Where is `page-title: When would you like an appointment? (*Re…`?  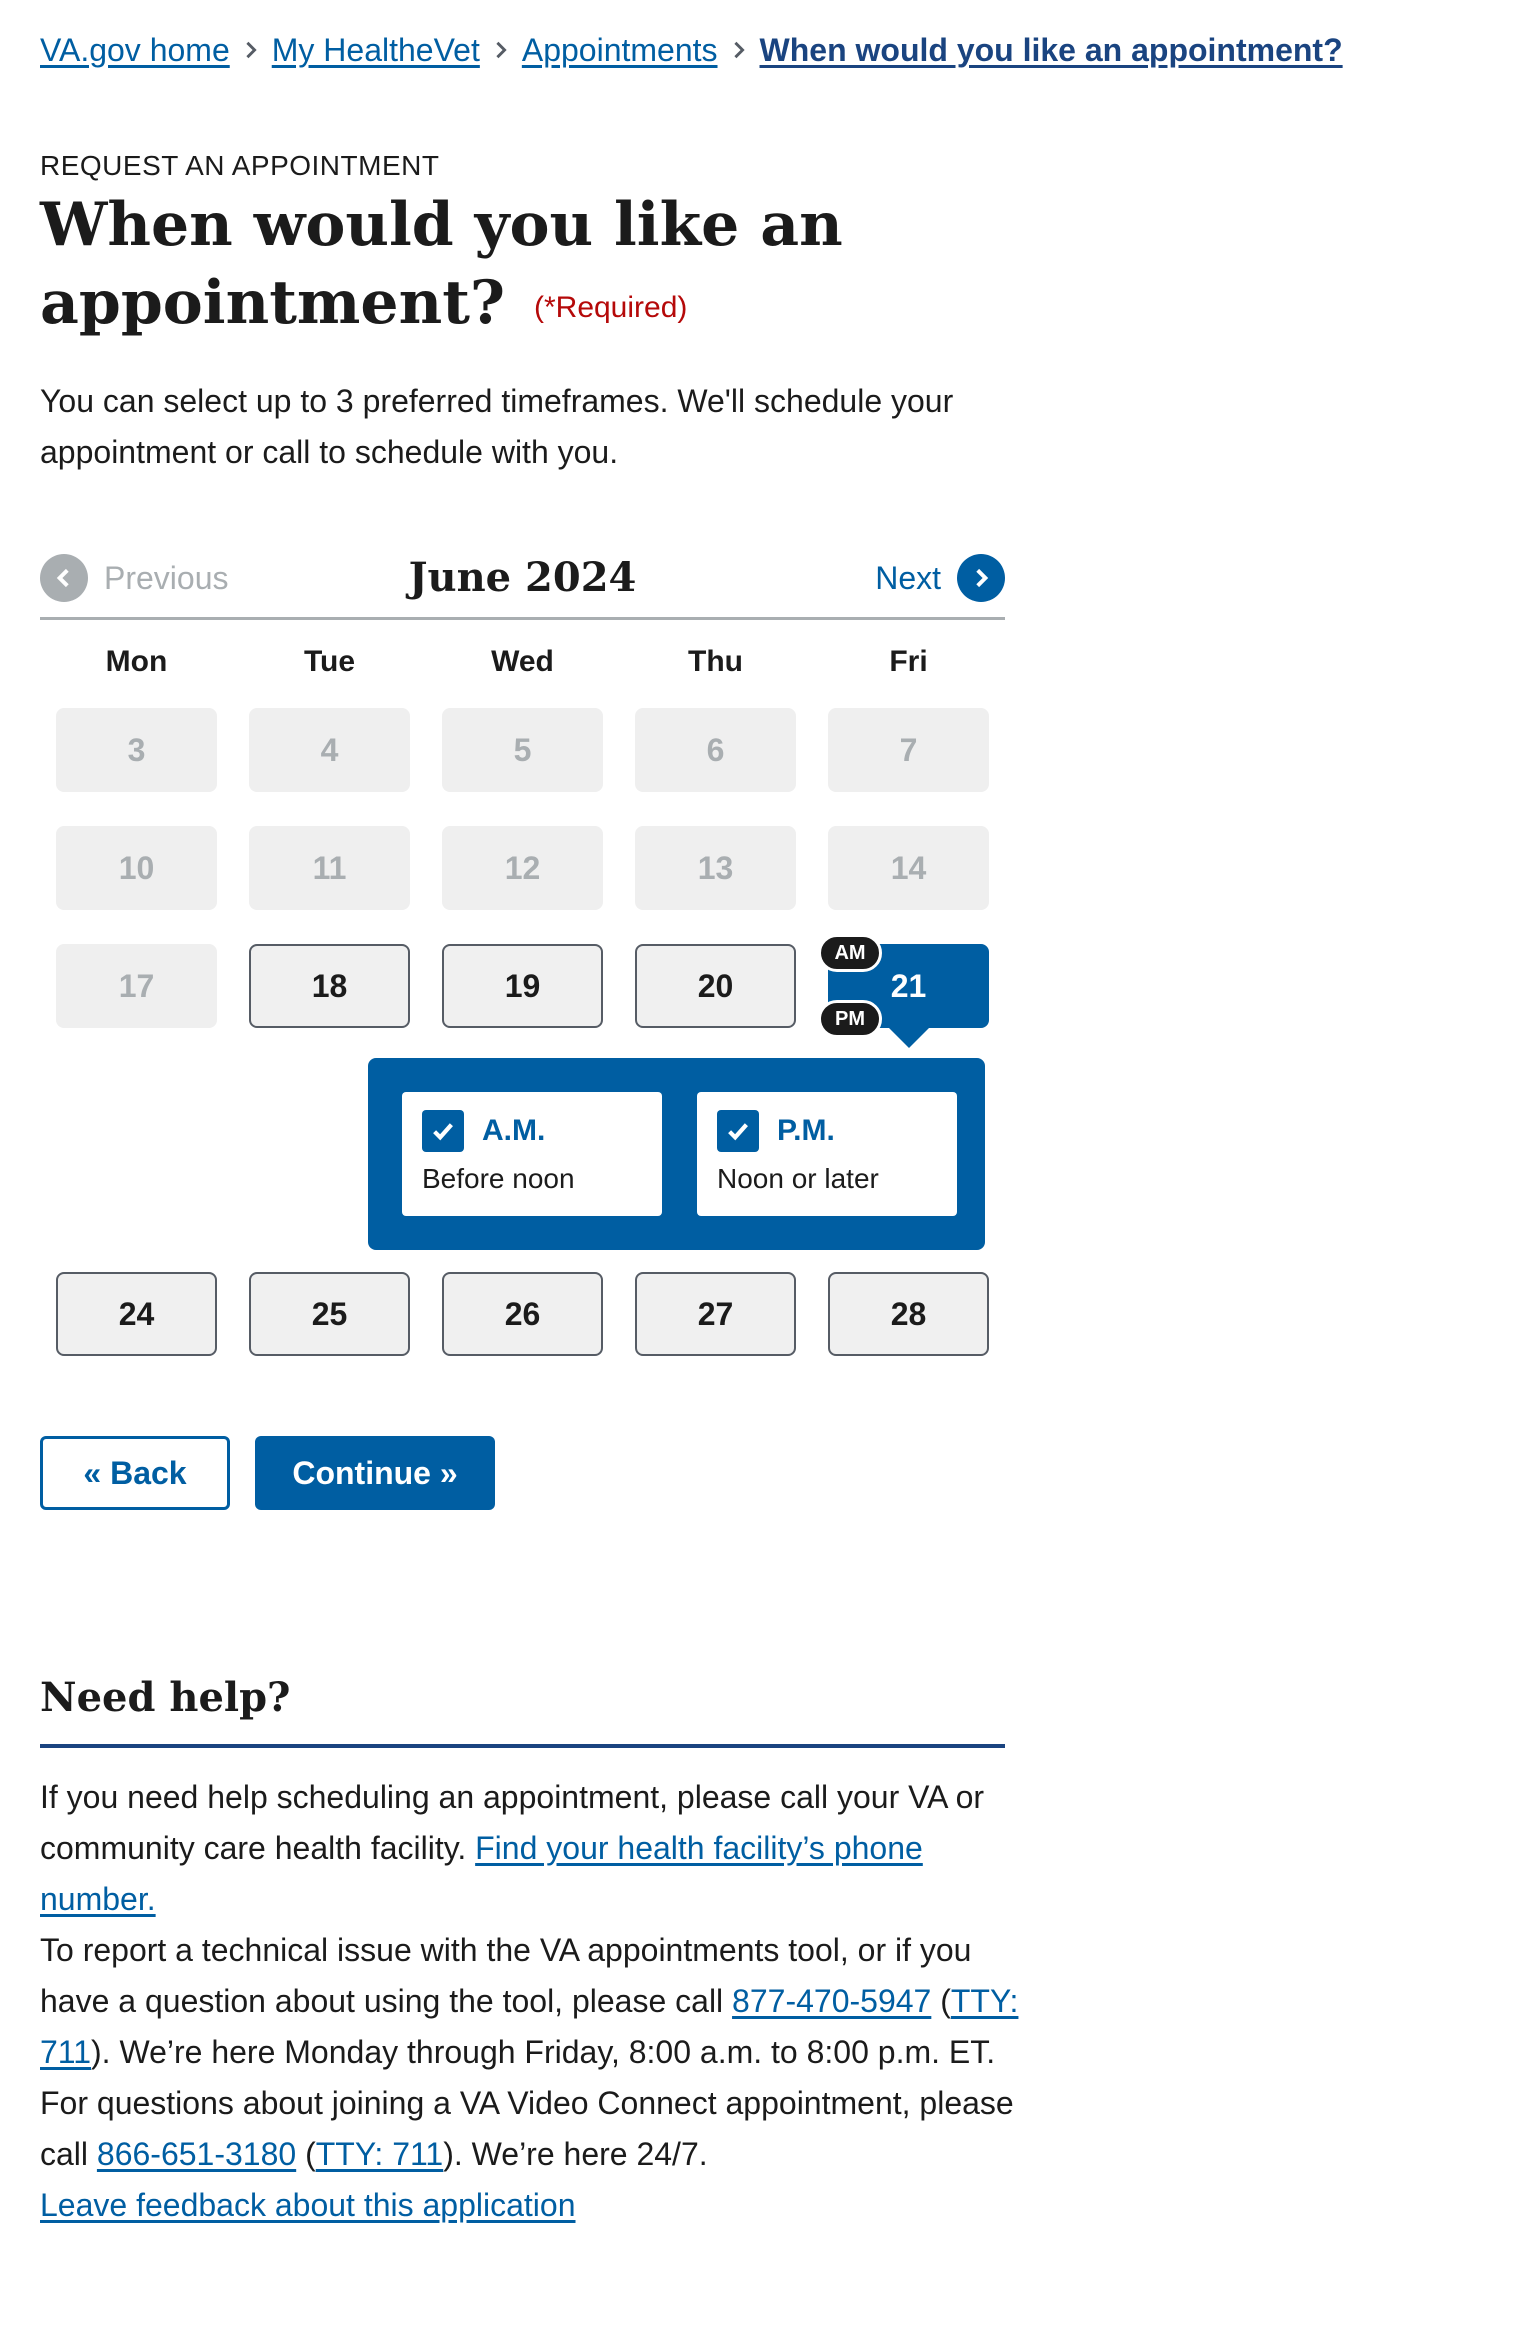
page-title: When would you like an appointment? (*Re… is located at coordinates (490, 266).